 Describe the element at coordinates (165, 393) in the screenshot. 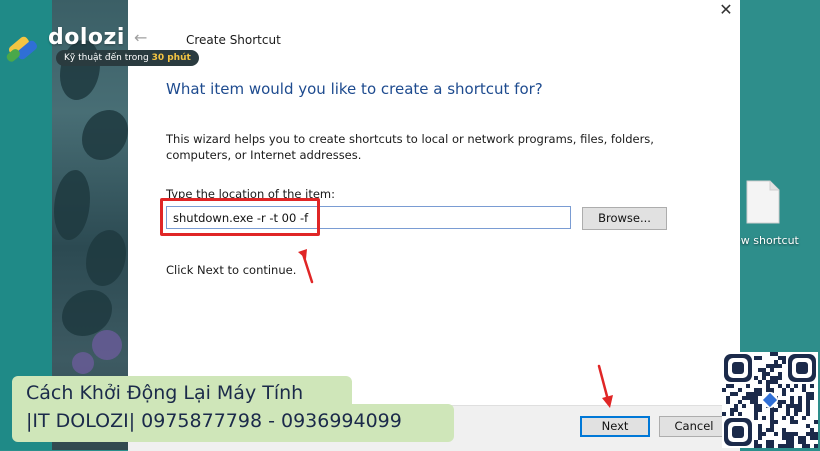

I see `banner-line-1: Cách Khởi Động Lại Máy Tính` at that location.